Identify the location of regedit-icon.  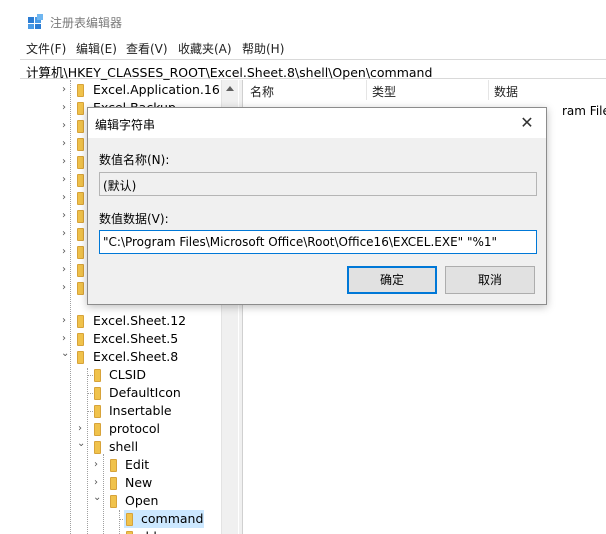
(35, 21).